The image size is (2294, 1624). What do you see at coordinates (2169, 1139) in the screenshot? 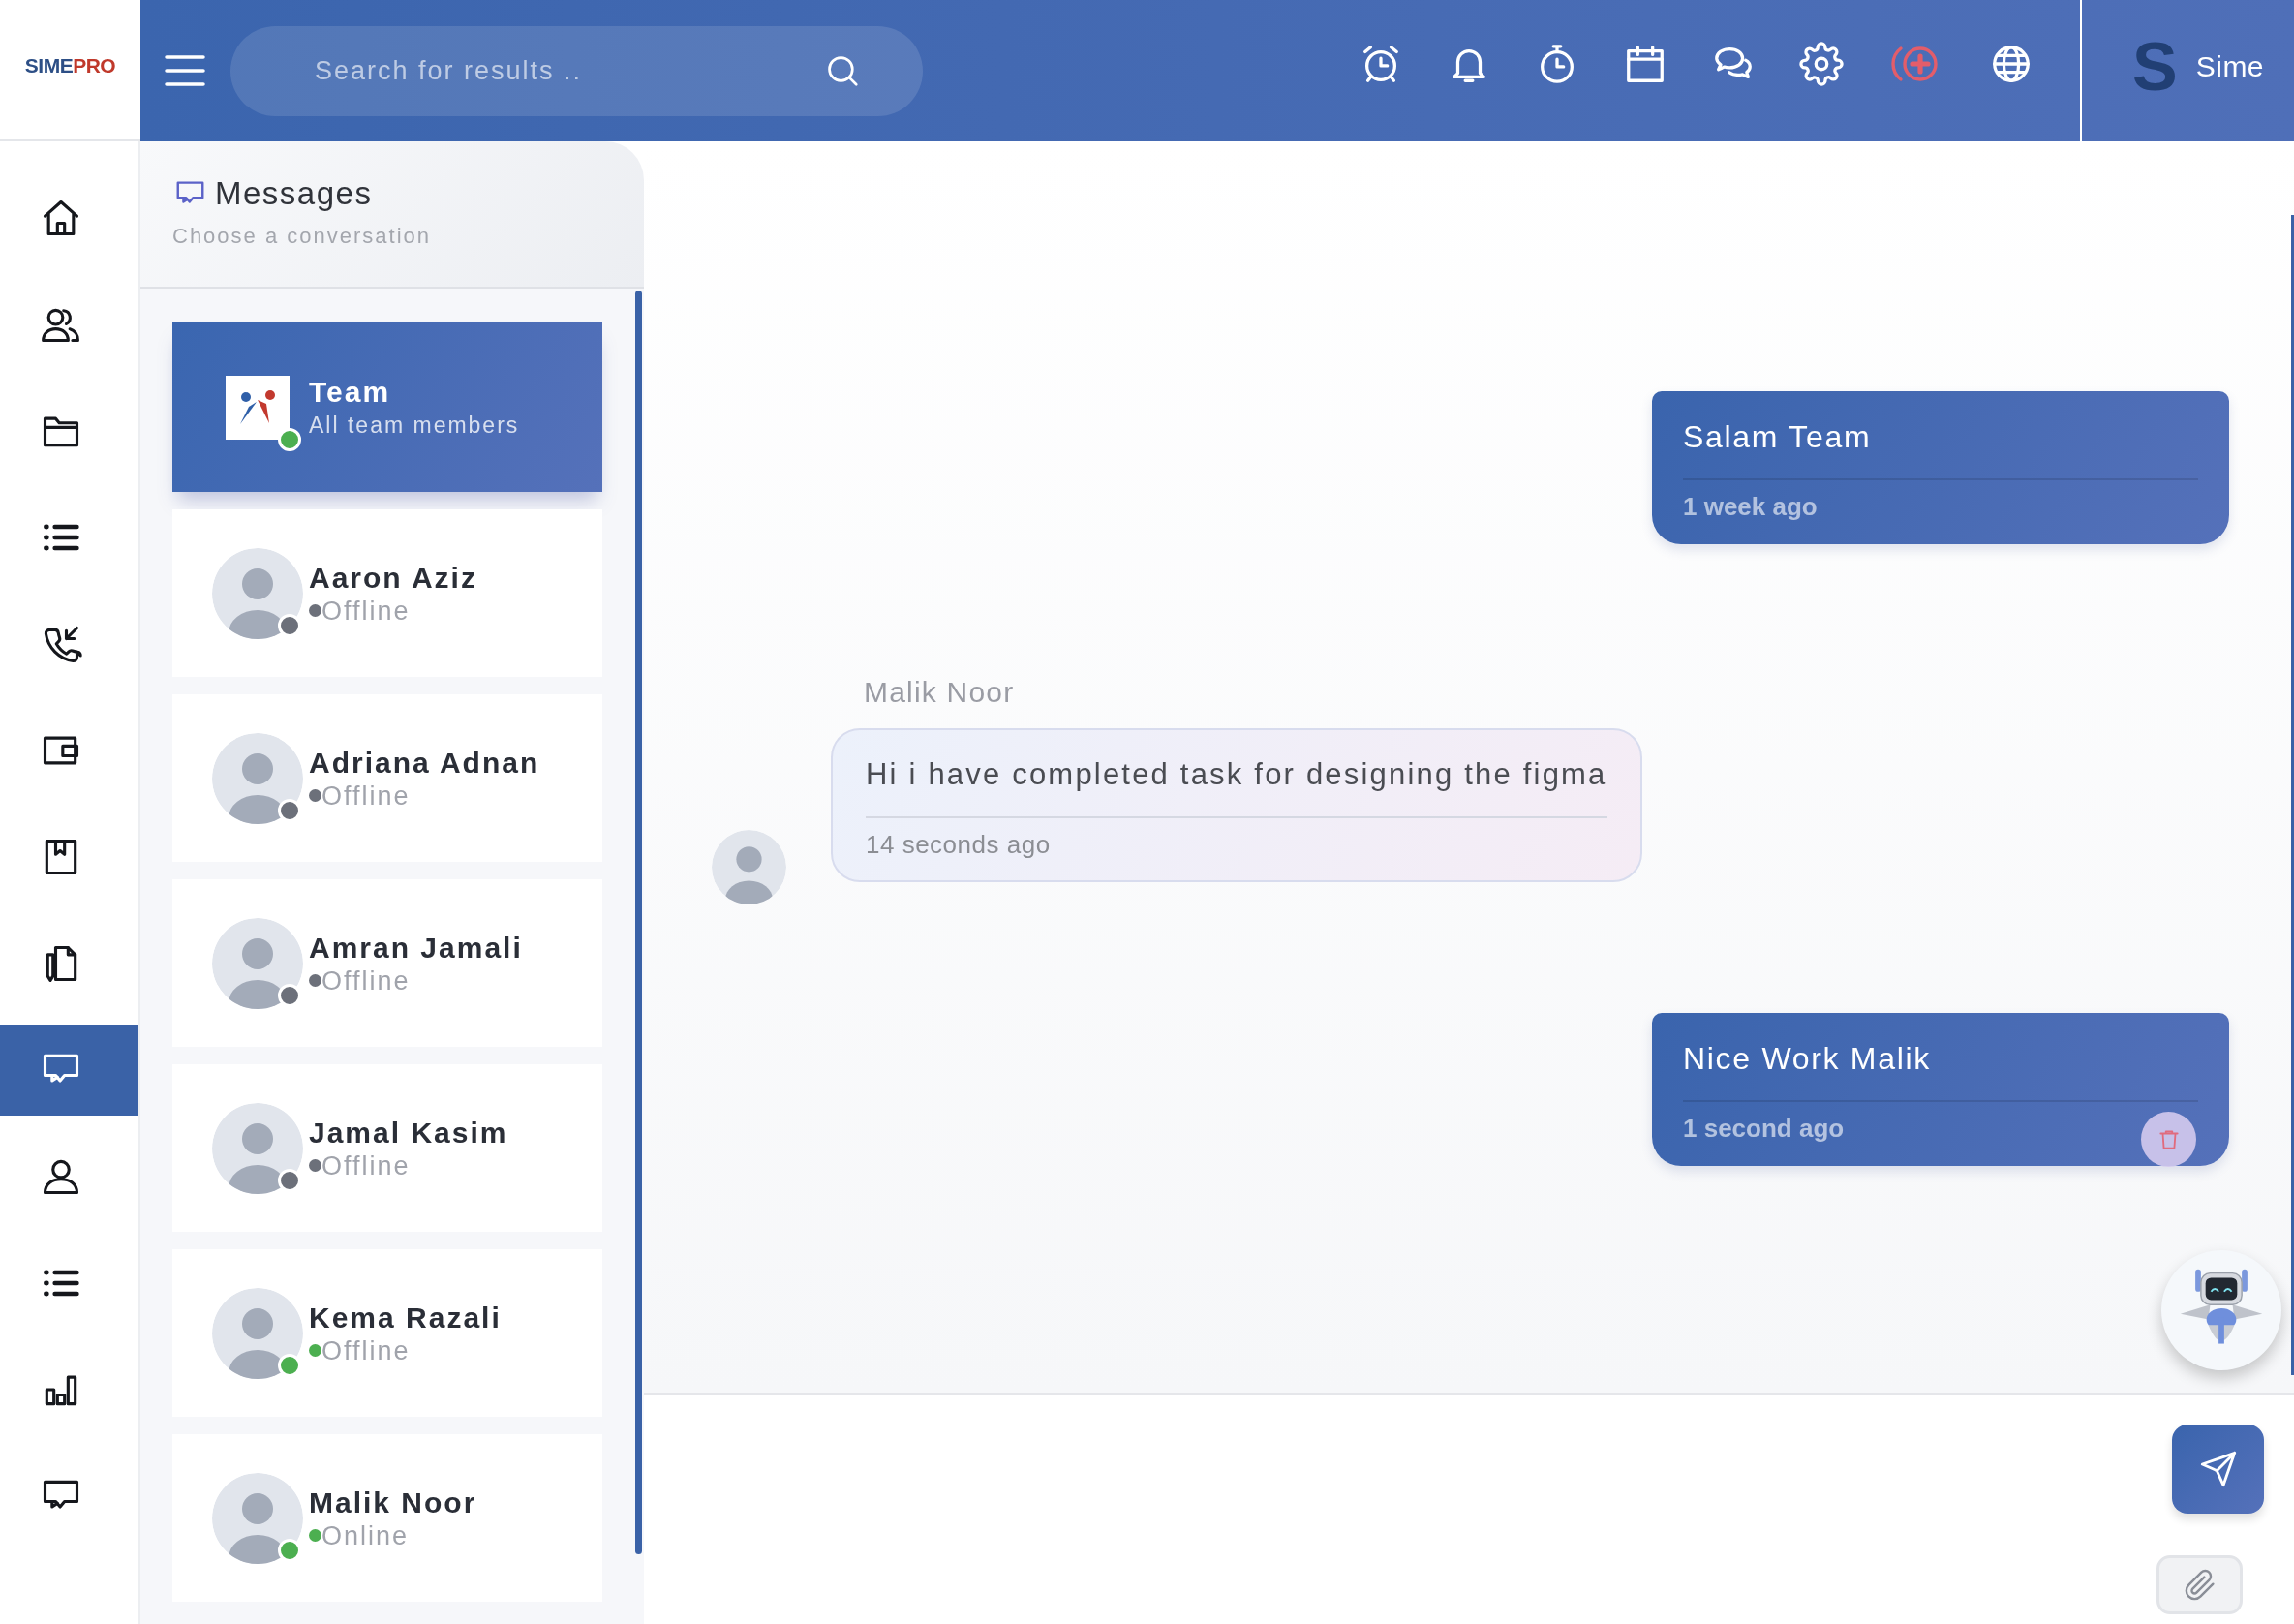
I see `delete-button` at bounding box center [2169, 1139].